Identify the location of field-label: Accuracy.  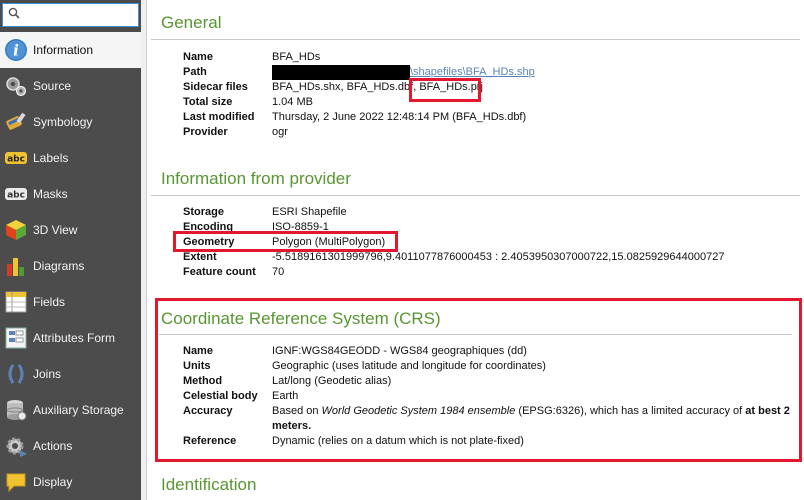
(208, 411).